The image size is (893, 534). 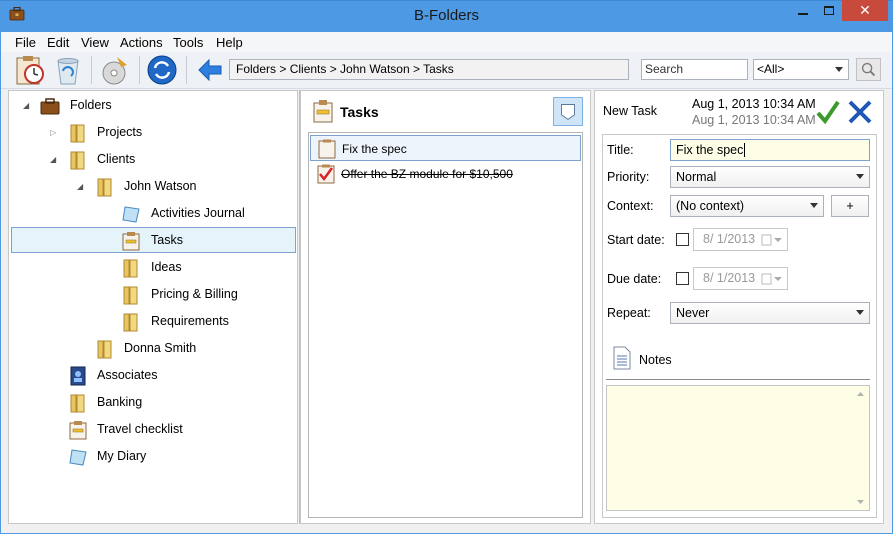 What do you see at coordinates (162, 70) in the screenshot?
I see `sync-icon` at bounding box center [162, 70].